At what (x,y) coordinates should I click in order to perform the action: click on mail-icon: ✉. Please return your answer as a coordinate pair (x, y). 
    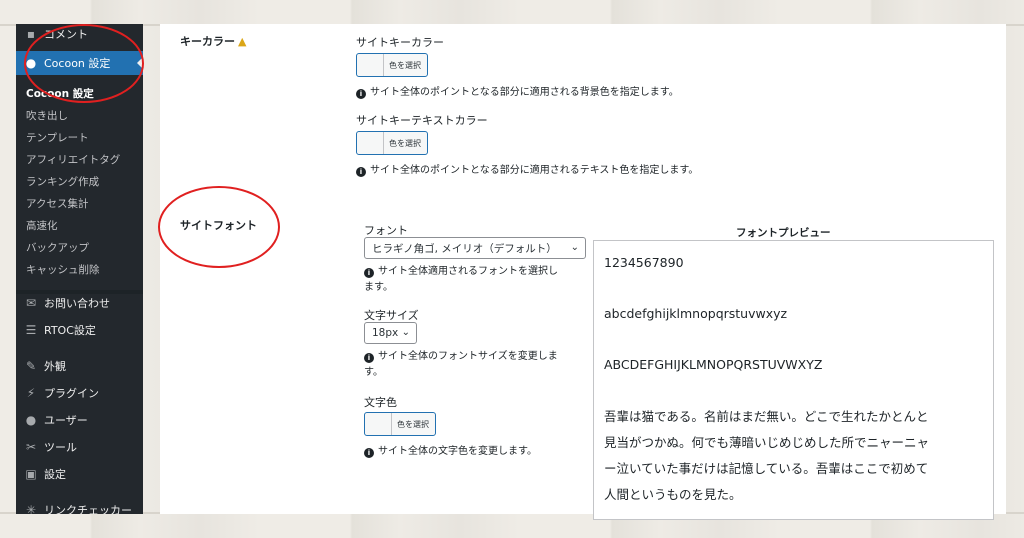
    Looking at the image, I should click on (31, 303).